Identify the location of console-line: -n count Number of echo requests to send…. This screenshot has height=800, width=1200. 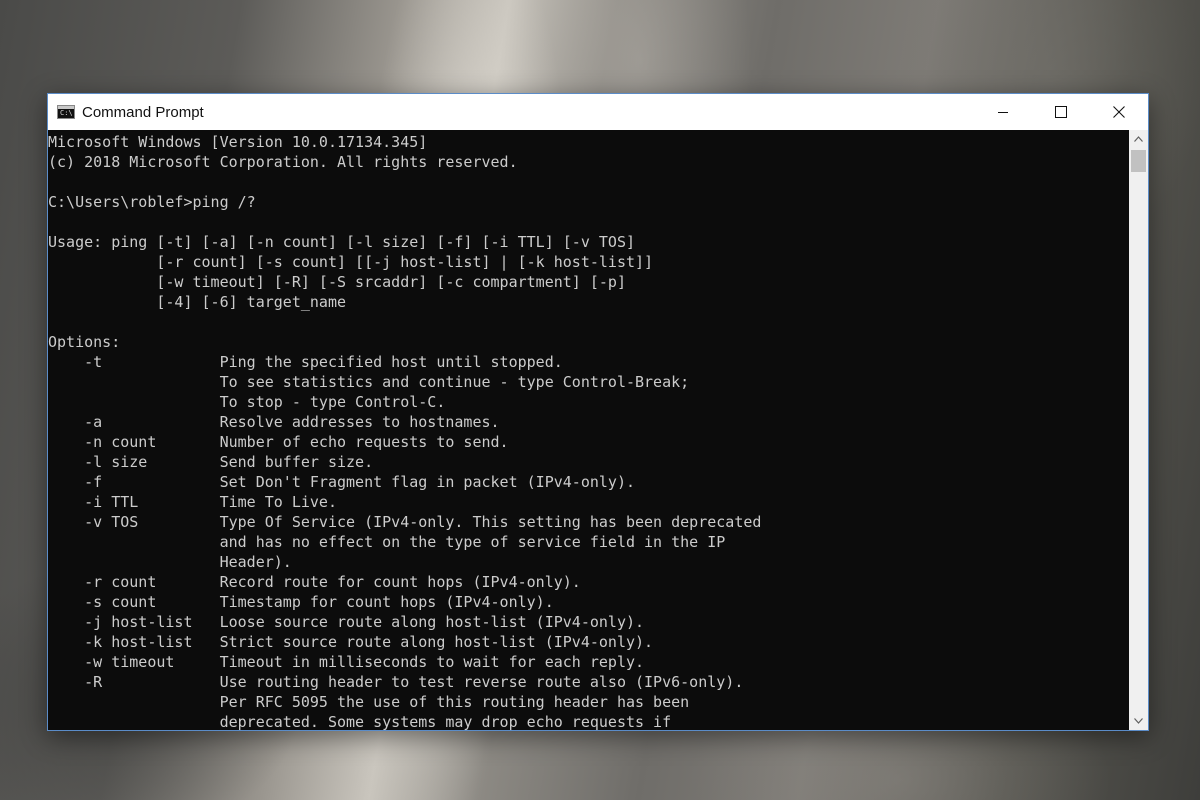
(278, 442).